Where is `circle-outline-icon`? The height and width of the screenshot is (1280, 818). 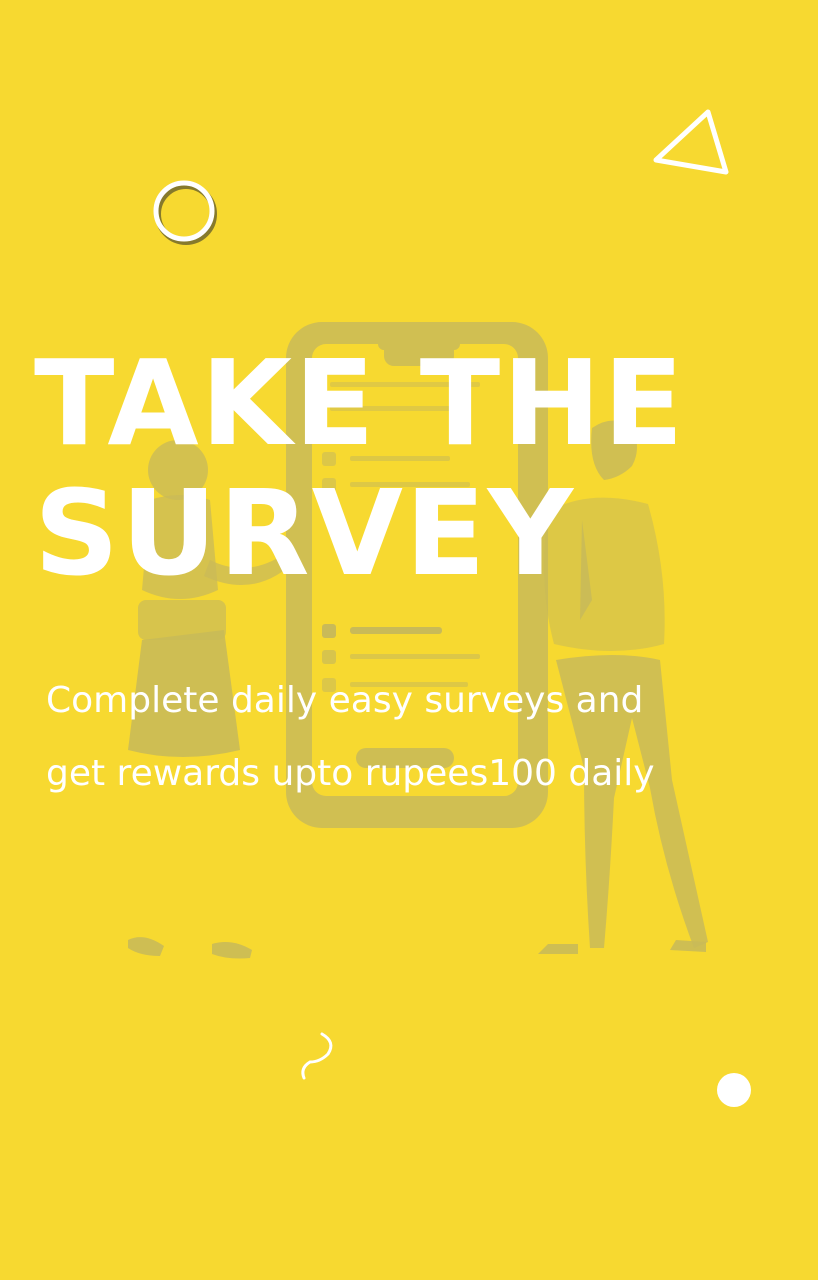
circle-outline-icon is located at coordinates (185, 212).